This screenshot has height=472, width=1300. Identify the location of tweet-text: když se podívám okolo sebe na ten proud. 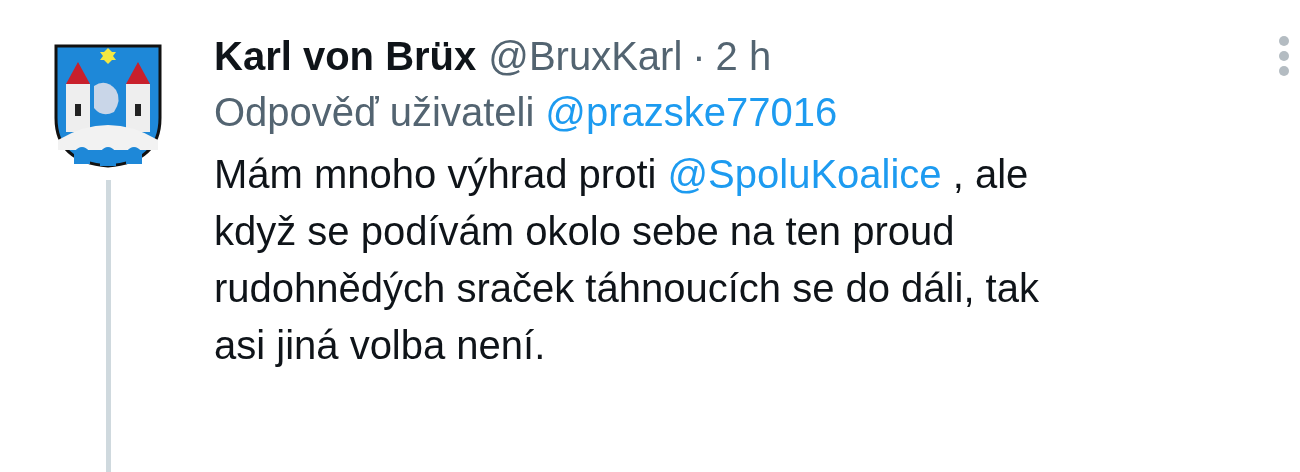
(584, 231).